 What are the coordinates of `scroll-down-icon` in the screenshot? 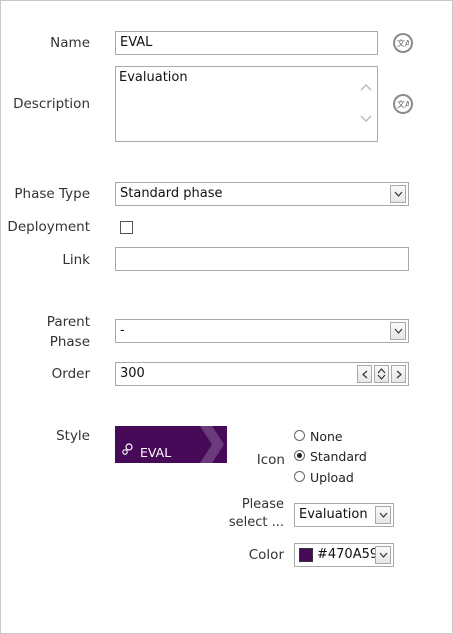 It's located at (366, 119).